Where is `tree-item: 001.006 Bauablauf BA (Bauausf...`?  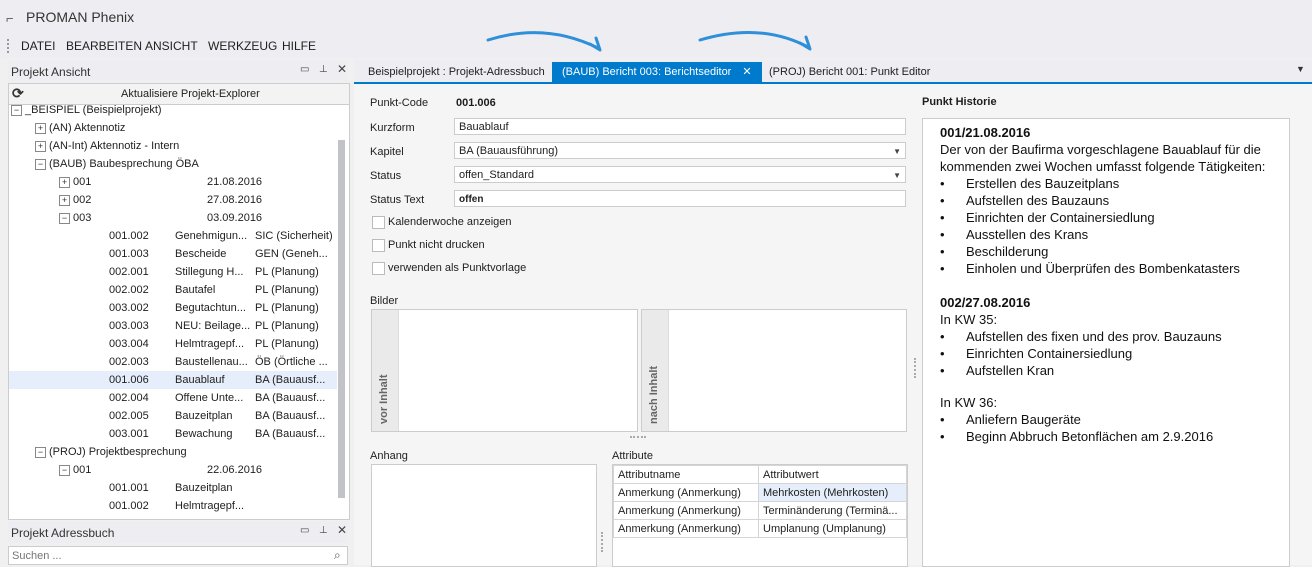
tree-item: 001.006 Bauablauf BA (Bauausf... is located at coordinates (173, 380).